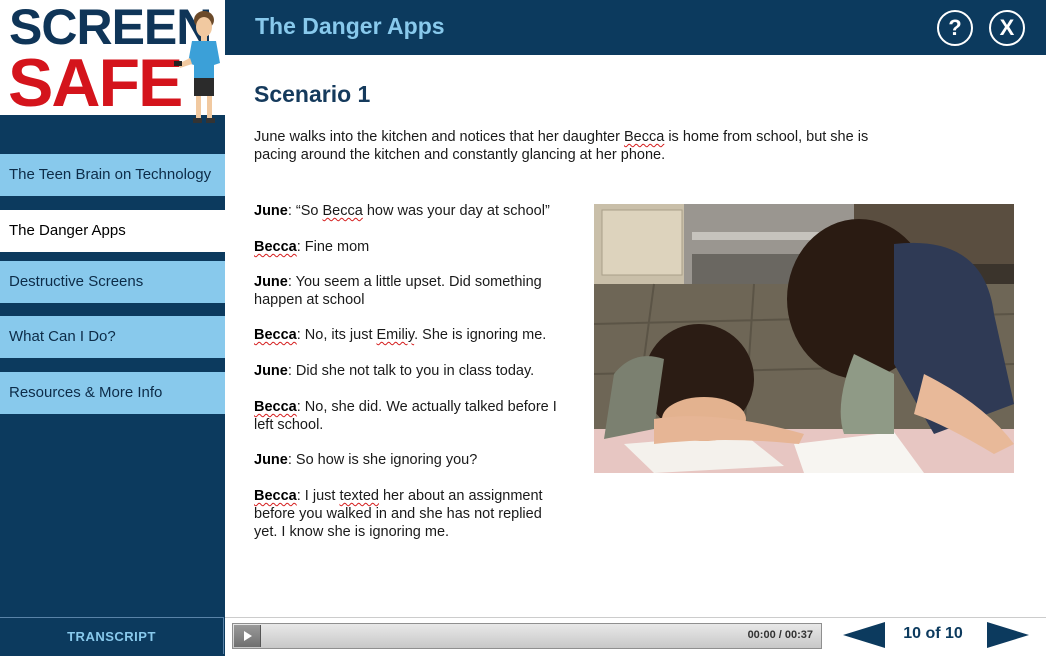 Image resolution: width=1046 pixels, height=657 pixels. What do you see at coordinates (644, 137) in the screenshot?
I see `intro-name: Becca` at bounding box center [644, 137].